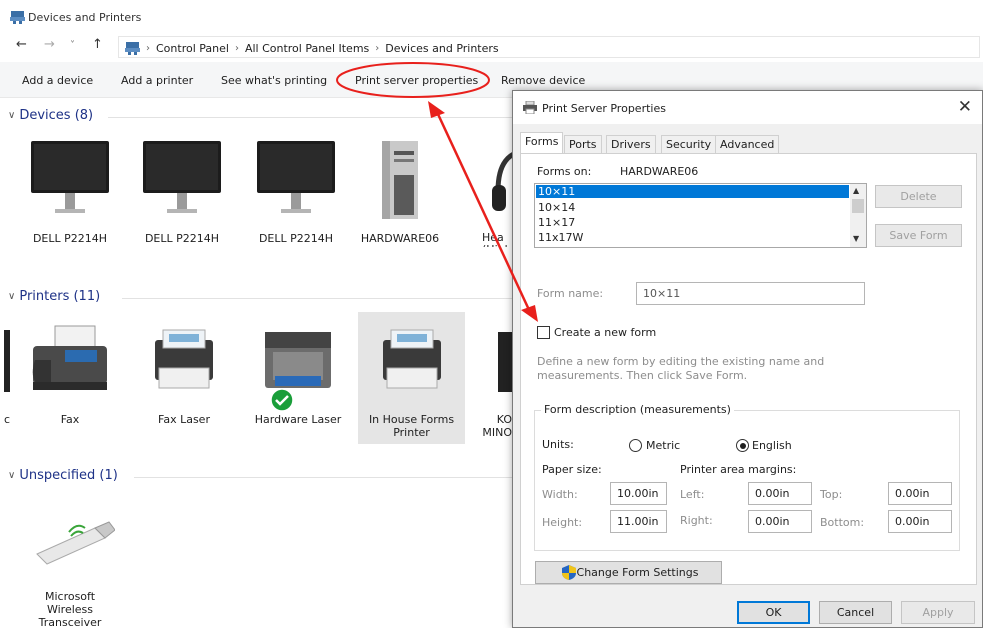 This screenshot has width=983, height=628. Describe the element at coordinates (747, 144) in the screenshot. I see `tab-advanced: Advanced` at that location.